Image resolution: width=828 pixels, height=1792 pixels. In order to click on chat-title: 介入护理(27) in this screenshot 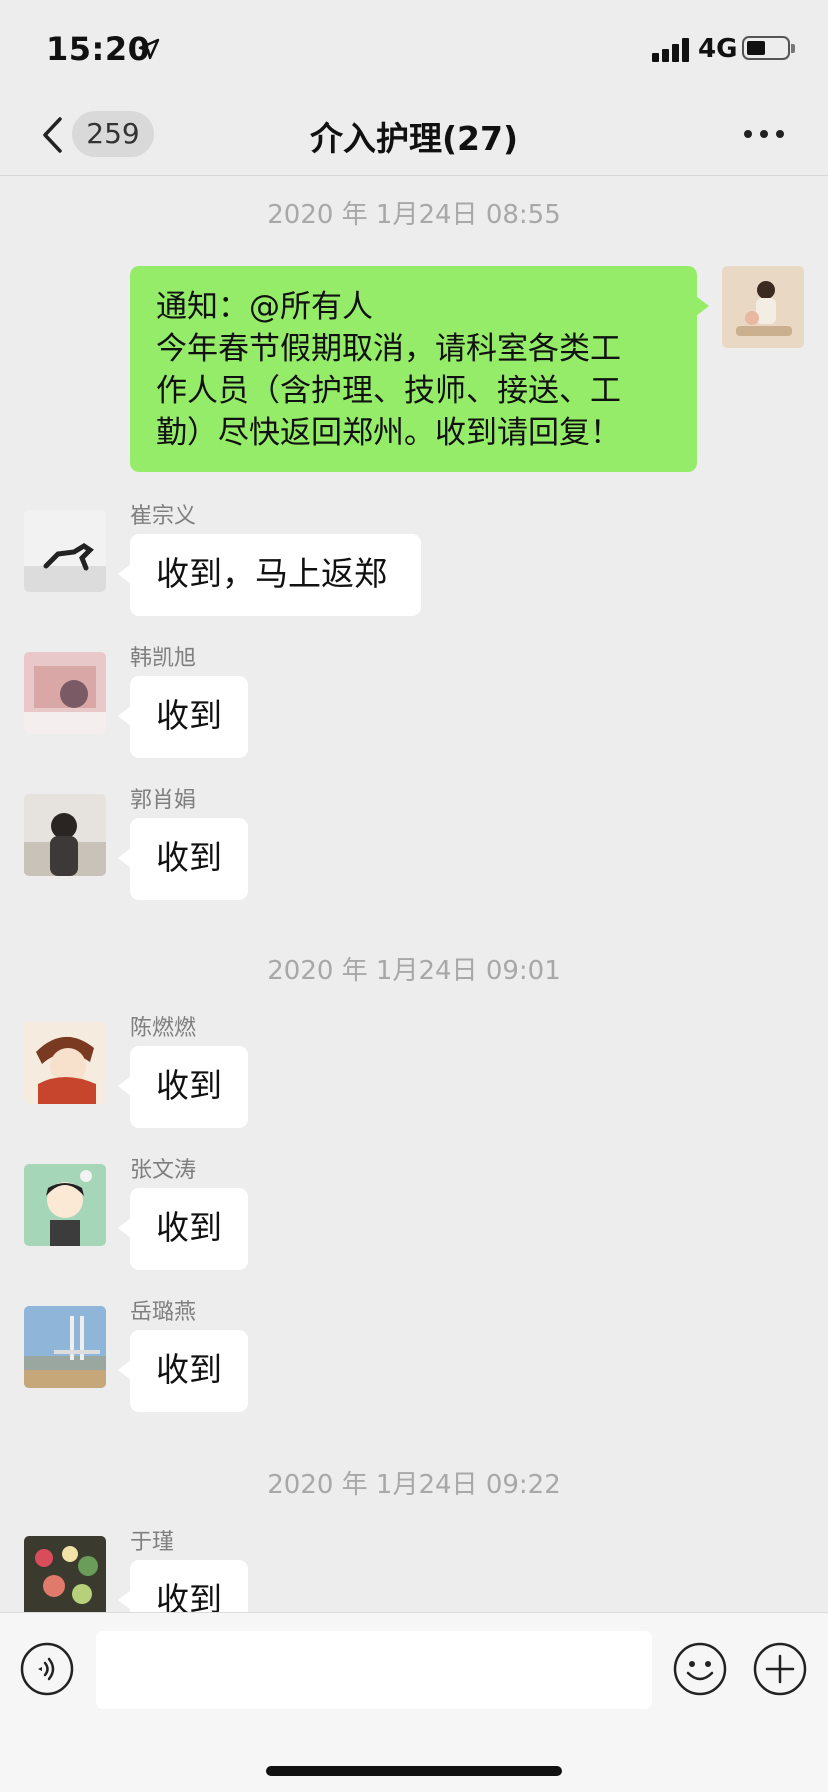, I will do `click(414, 138)`.